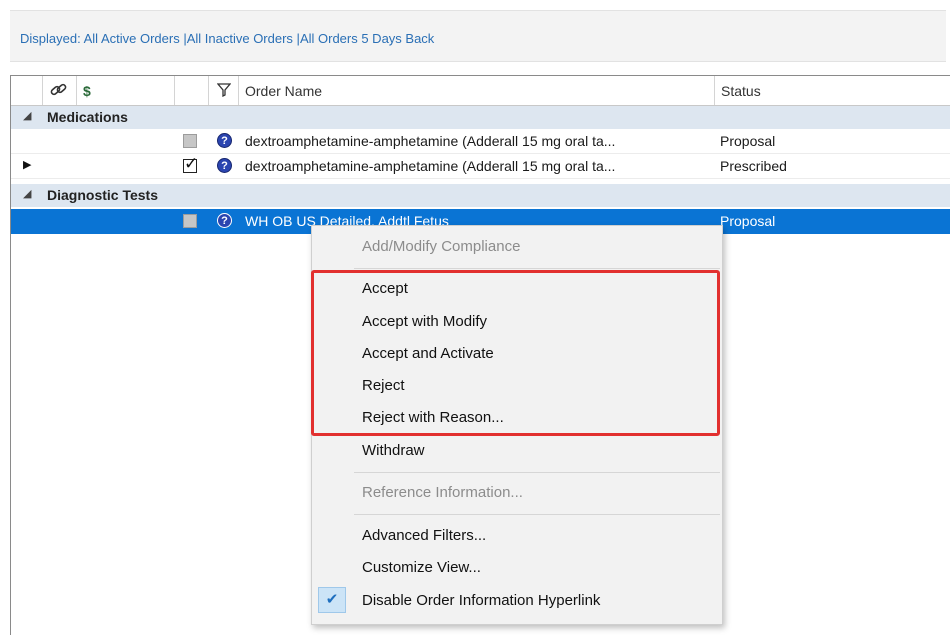  I want to click on order-status: Prescribed, so click(753, 166).